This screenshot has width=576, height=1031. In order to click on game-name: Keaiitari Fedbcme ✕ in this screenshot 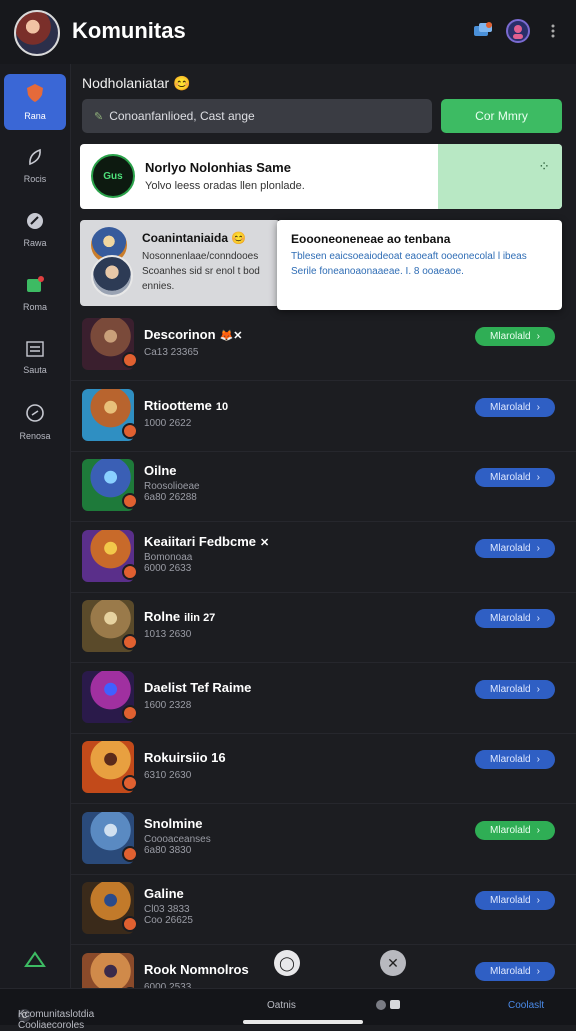, I will do `click(207, 541)`.